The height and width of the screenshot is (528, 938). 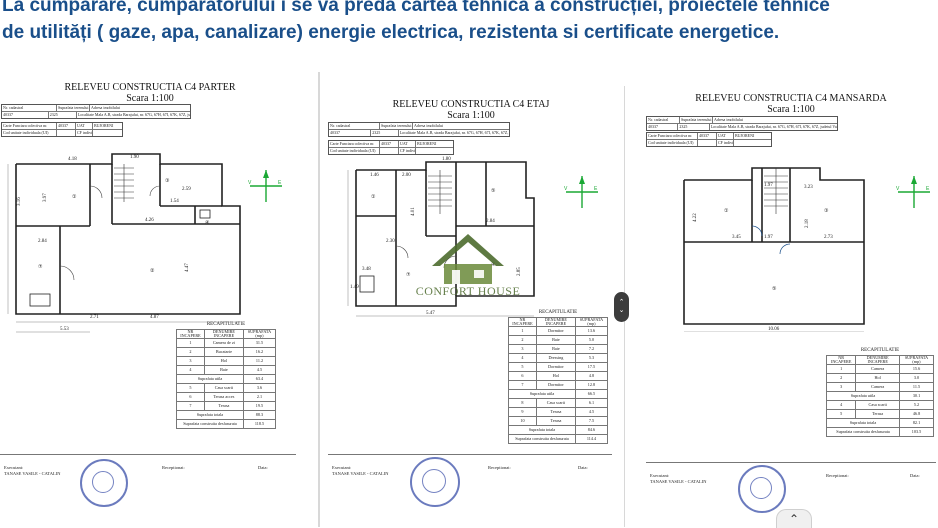 What do you see at coordinates (791, 98) in the screenshot?
I see `sheet-title: RELEVEU CONSTRUCTIA C4 MANSARDA` at bounding box center [791, 98].